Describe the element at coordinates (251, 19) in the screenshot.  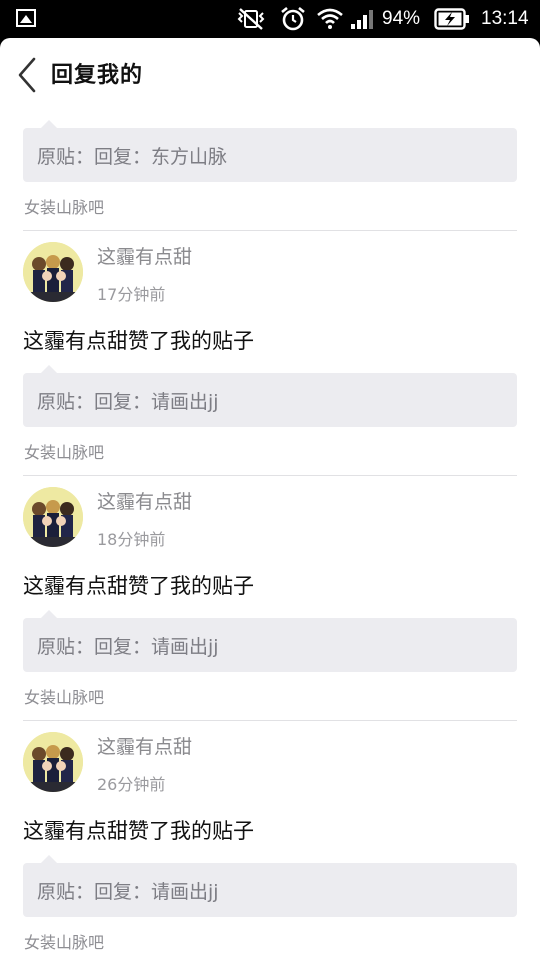
I see `vibrate-off-icon` at that location.